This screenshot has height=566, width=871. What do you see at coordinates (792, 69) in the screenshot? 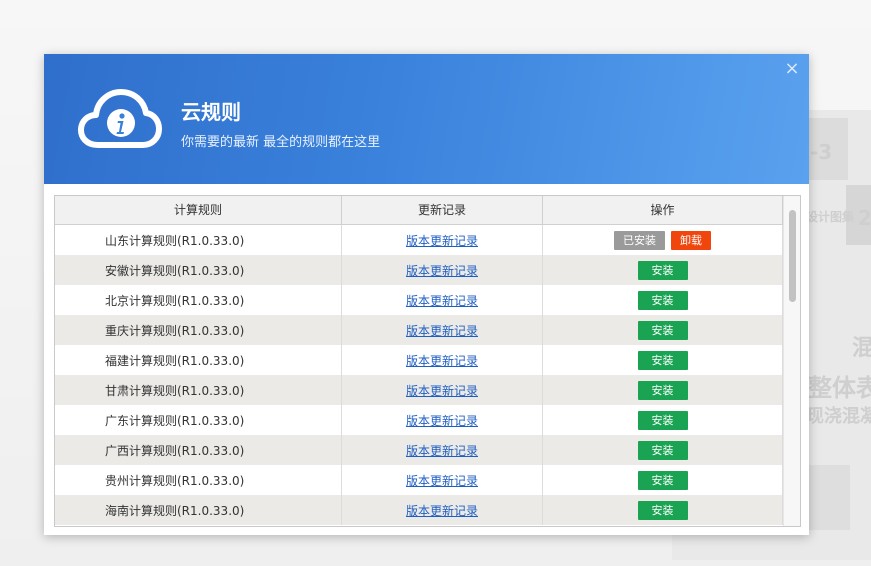
I see `close-button: ×` at bounding box center [792, 69].